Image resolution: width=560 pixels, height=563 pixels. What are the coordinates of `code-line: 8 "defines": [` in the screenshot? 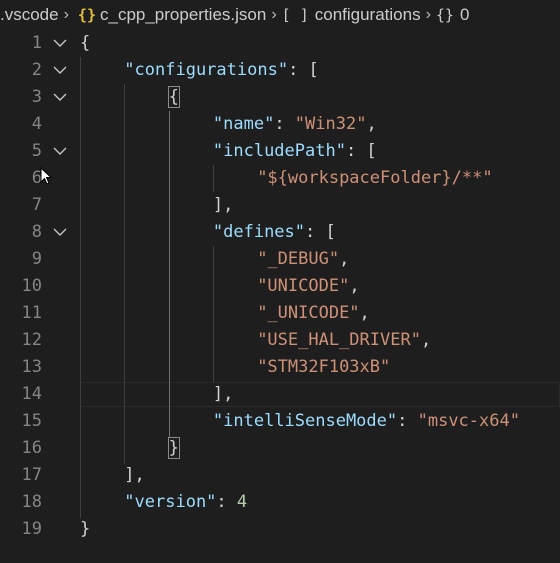 It's located at (280, 232).